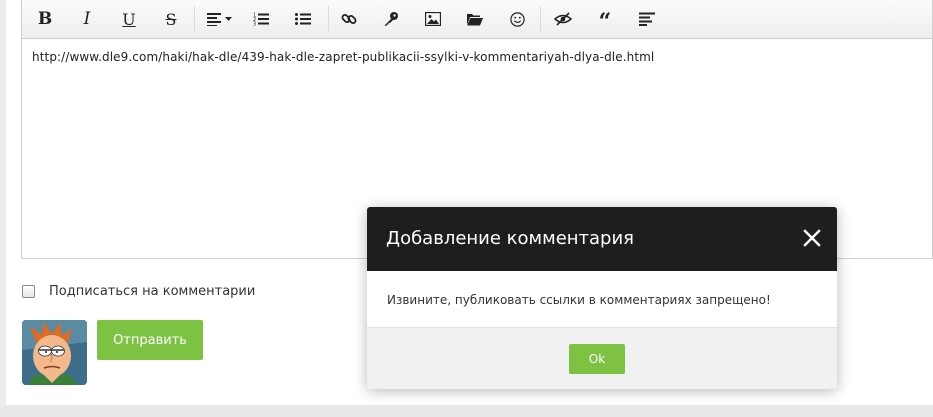 The height and width of the screenshot is (417, 933). I want to click on image-icon, so click(433, 19).